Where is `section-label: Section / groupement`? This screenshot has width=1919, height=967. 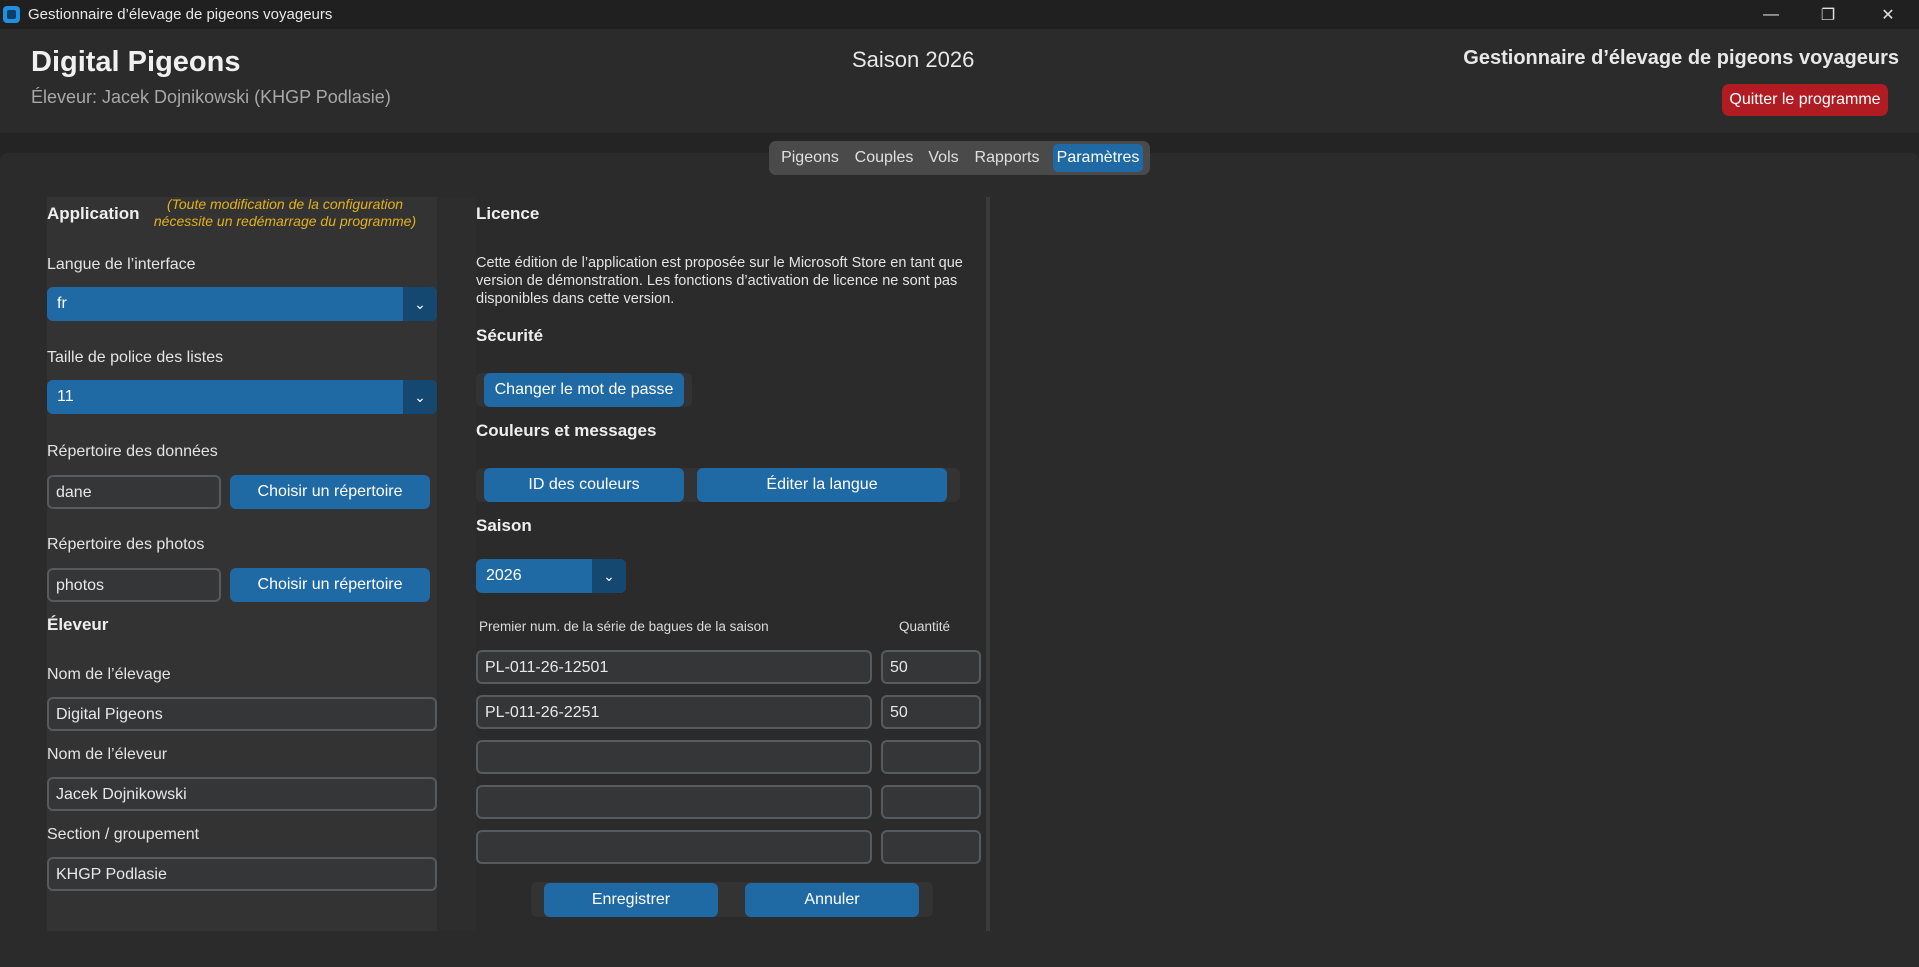 section-label: Section / groupement is located at coordinates (123, 834).